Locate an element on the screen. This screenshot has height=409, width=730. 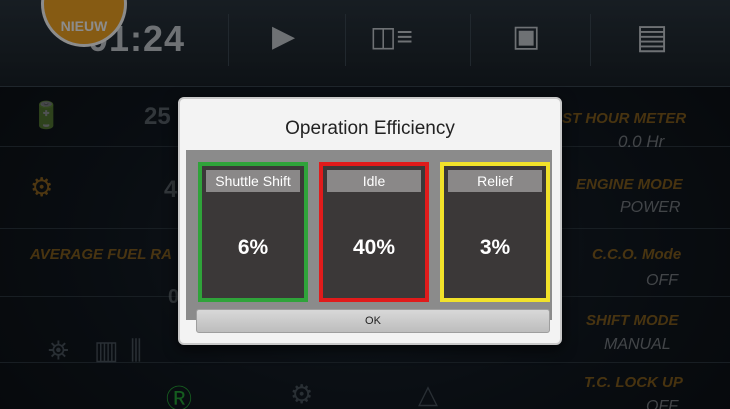
card-value: 6% is located at coordinates (253, 247).